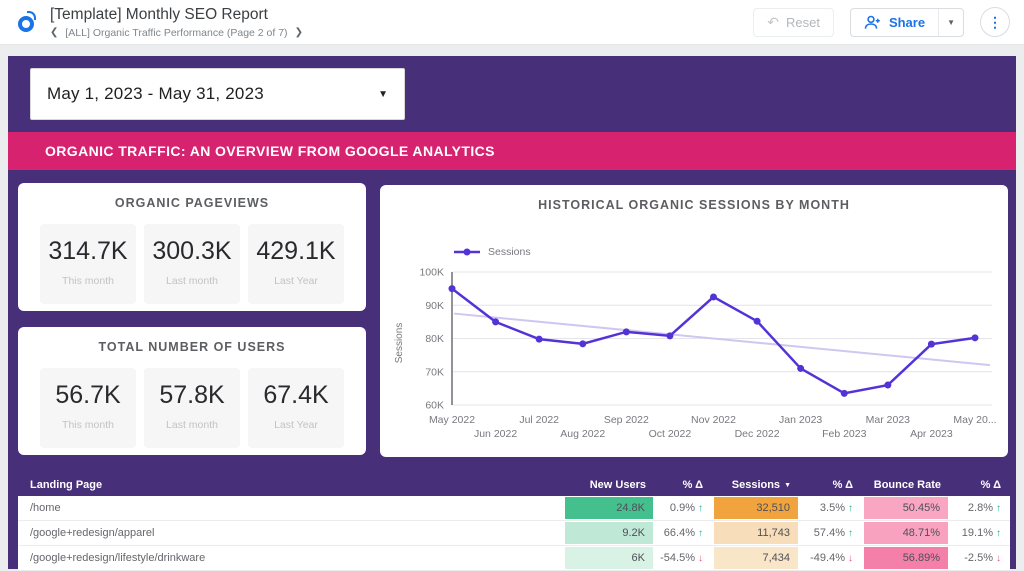 The width and height of the screenshot is (1024, 571). What do you see at coordinates (290, 485) in the screenshot?
I see `column-header: Landing Page` at bounding box center [290, 485].